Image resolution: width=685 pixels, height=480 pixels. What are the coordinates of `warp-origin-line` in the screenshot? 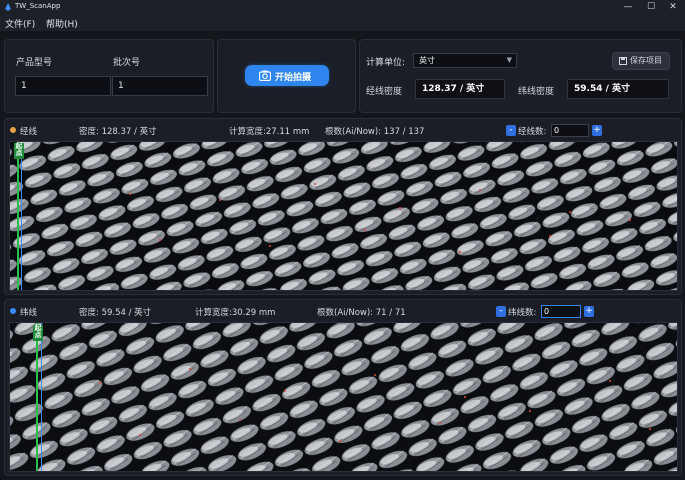 It's located at (18, 216).